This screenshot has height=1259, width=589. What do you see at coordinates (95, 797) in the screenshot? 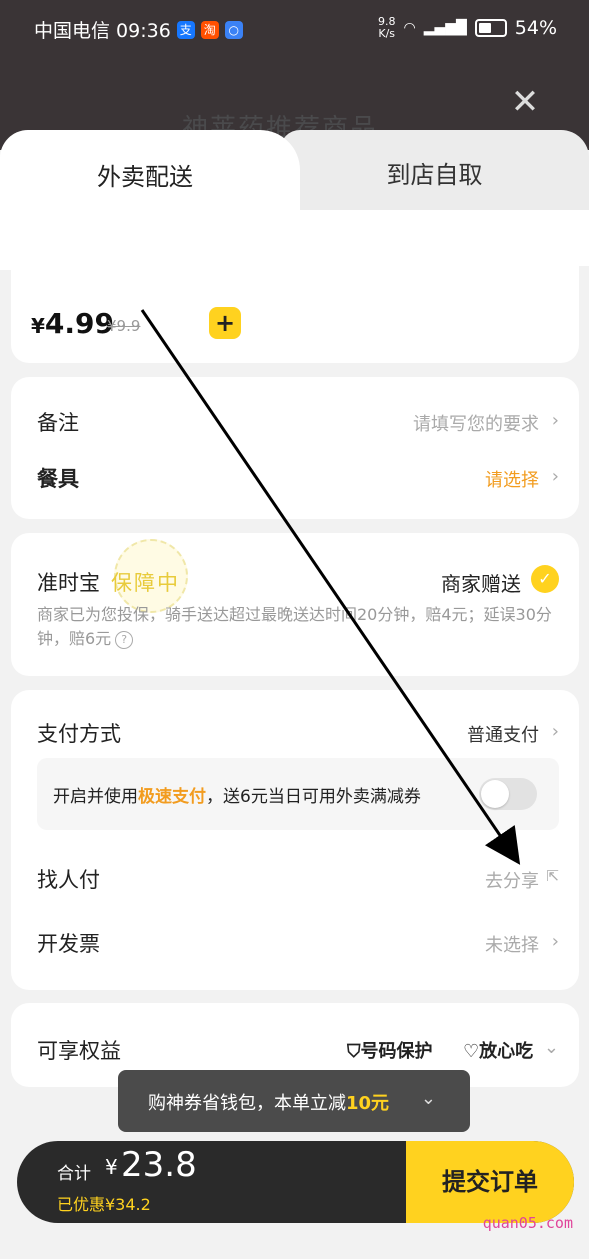
I see `fast-pay-prefix: 开启并使用` at bounding box center [95, 797].